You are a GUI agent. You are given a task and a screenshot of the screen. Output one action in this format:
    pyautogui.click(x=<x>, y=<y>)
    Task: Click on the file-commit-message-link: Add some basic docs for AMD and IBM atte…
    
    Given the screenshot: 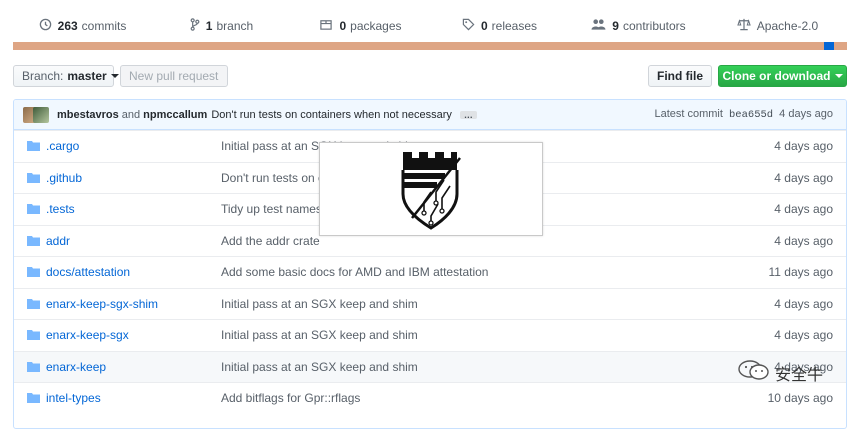 What is the action you would take?
    pyautogui.click(x=533, y=272)
    